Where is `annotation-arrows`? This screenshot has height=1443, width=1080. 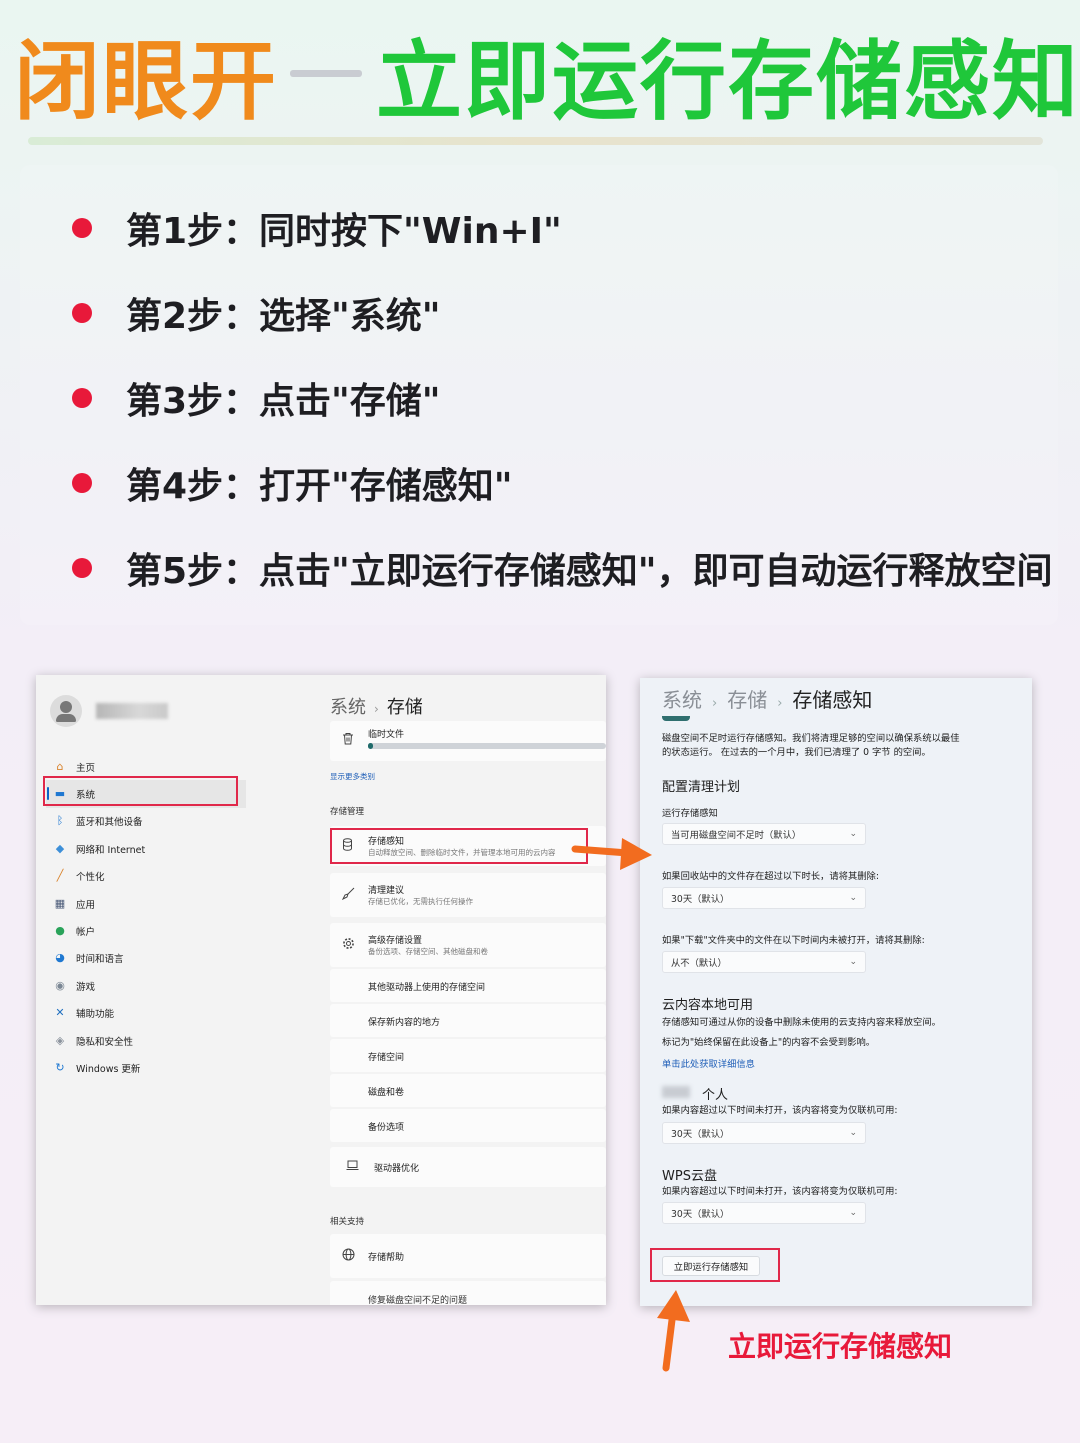
annotation-arrows is located at coordinates (630, 1105).